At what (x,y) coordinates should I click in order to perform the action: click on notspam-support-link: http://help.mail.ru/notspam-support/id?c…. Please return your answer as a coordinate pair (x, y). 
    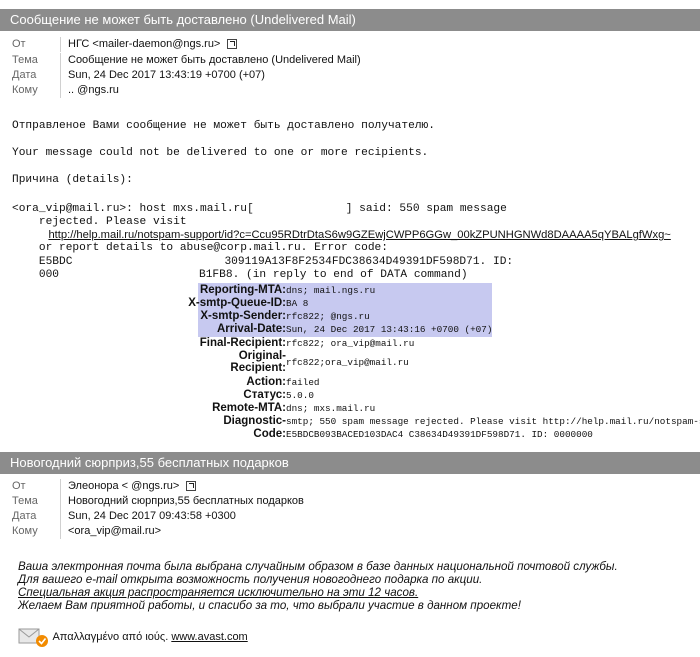
    Looking at the image, I should click on (359, 235).